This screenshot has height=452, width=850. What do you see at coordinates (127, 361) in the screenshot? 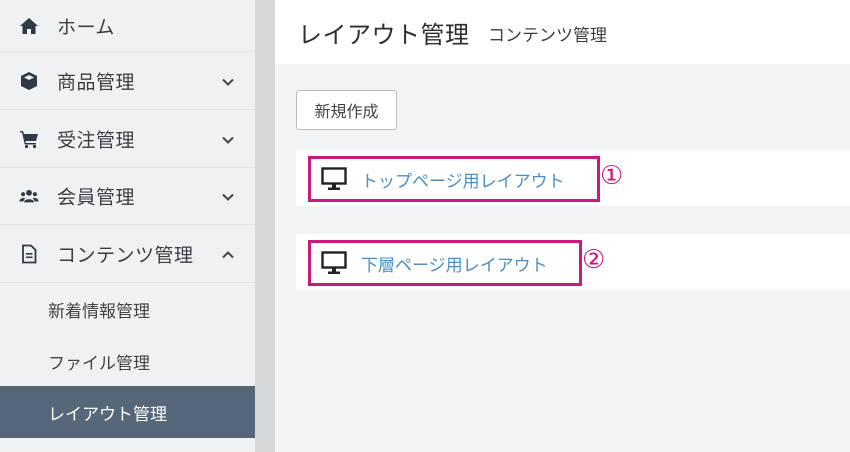
I see `sidebar-subitem-files: ファイル管理` at bounding box center [127, 361].